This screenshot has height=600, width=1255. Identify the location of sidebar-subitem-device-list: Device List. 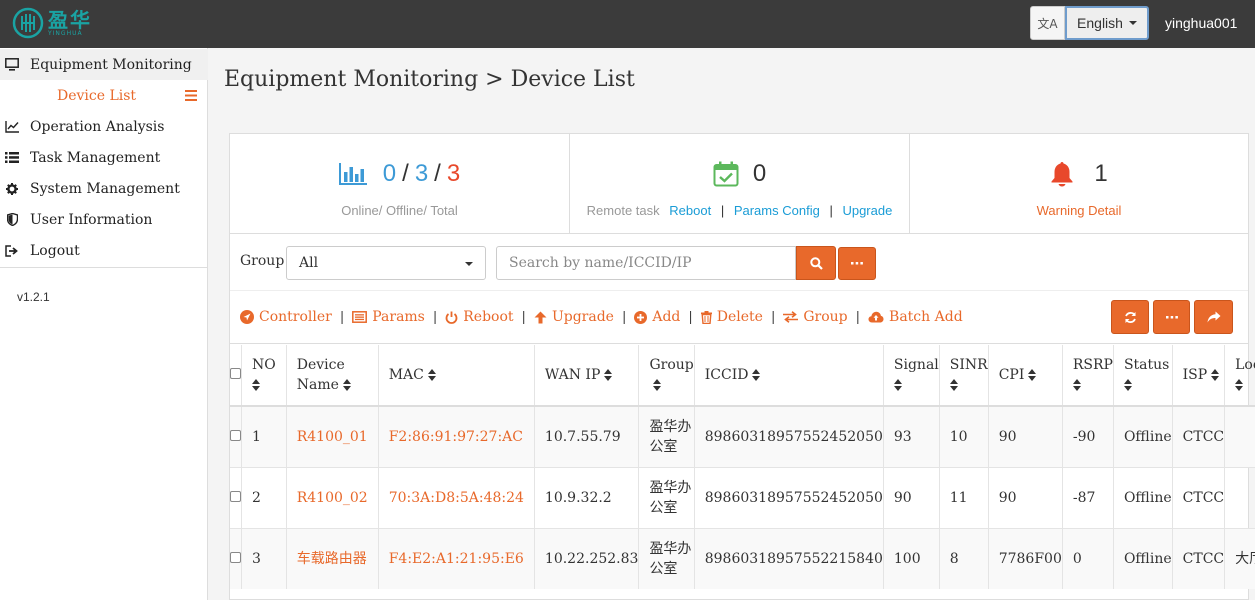
(104, 95).